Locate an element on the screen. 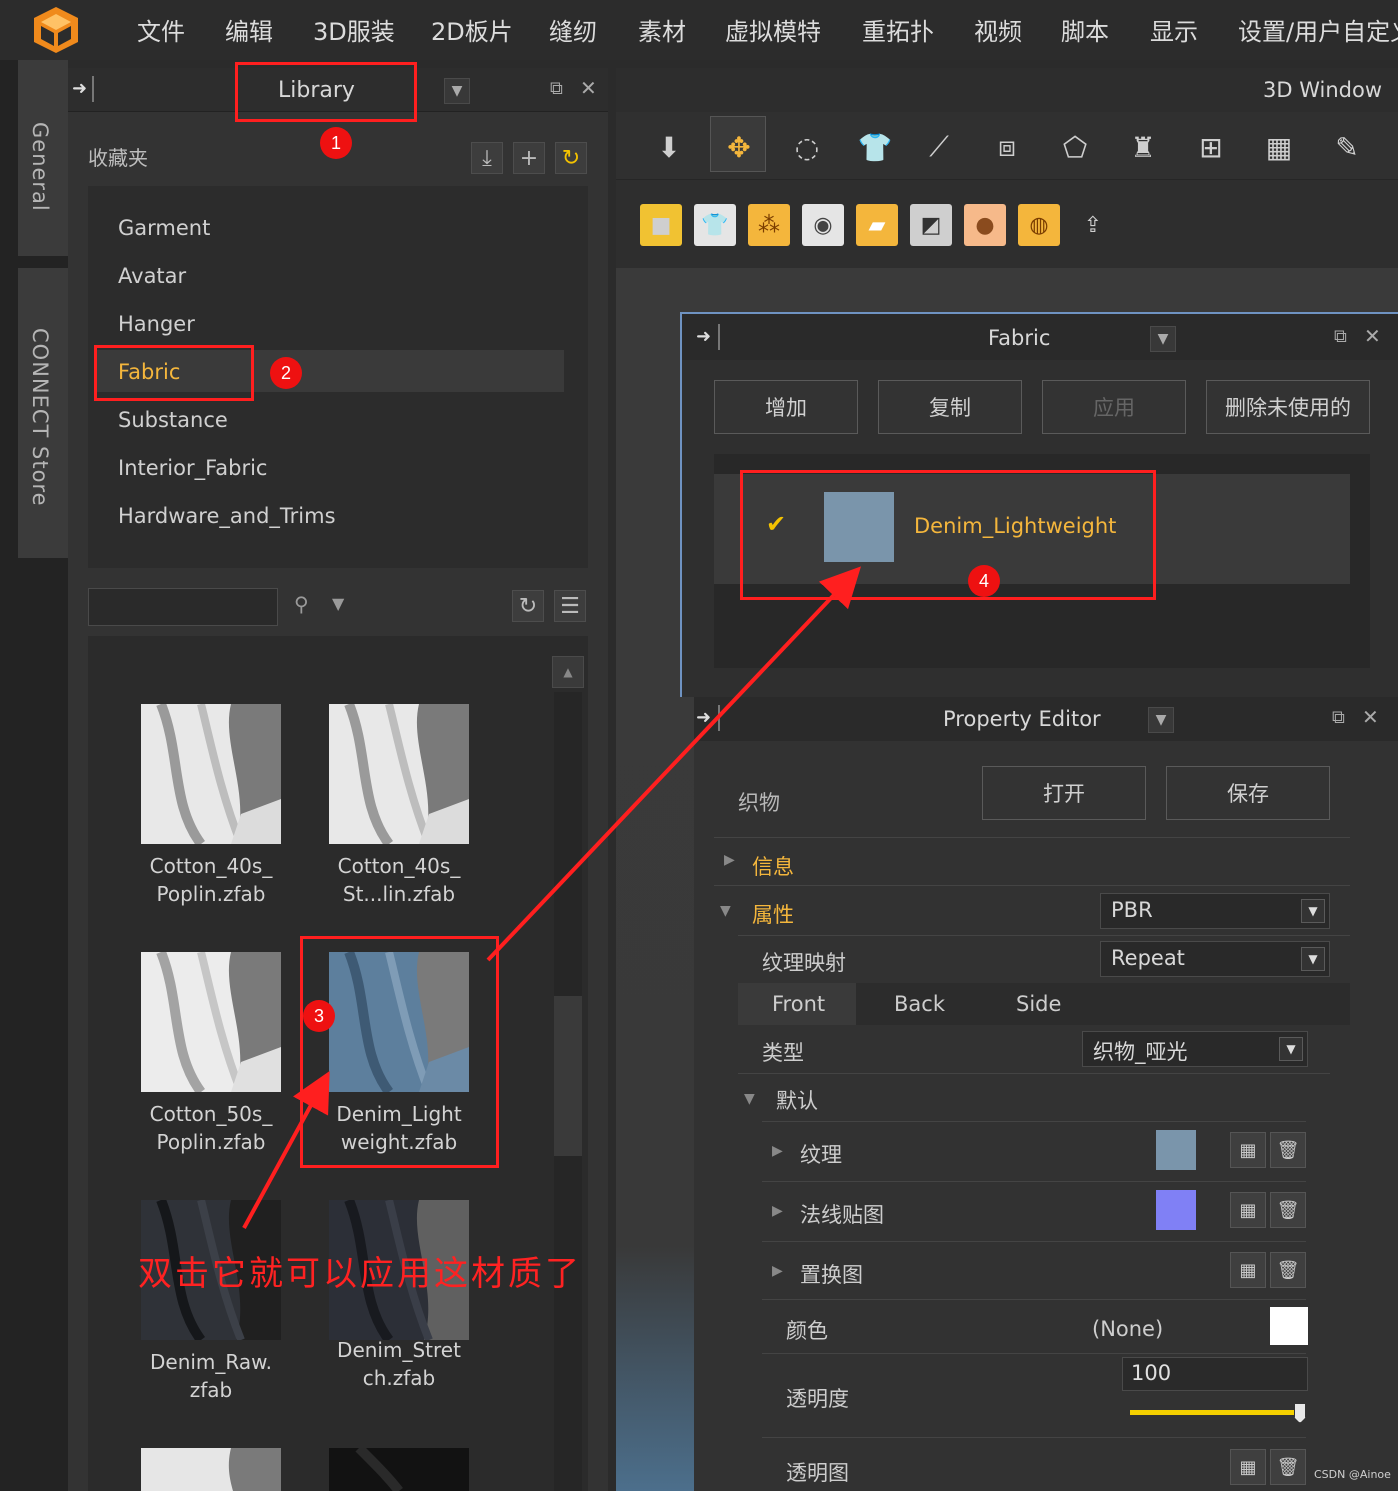 This screenshot has height=1491, width=1398. shader-select: PBR ▼ is located at coordinates (1215, 911).